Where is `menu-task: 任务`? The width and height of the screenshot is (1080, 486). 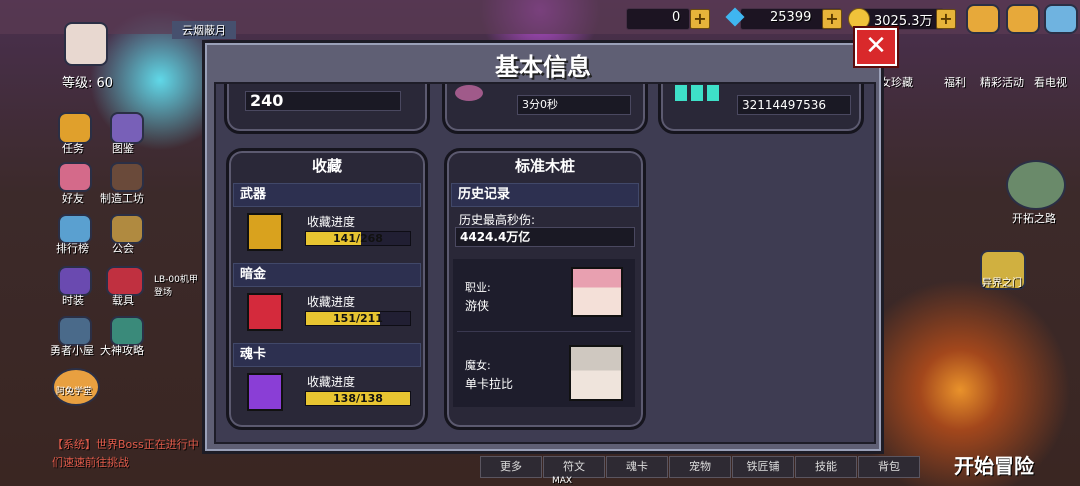
menu-task: 任务 is located at coordinates (73, 148).